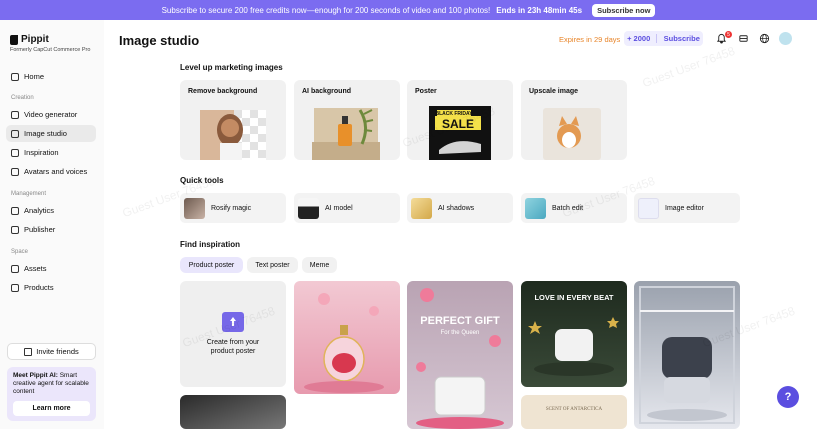  I want to click on inspiration-card: PERFECT GIFT For the Queen, so click(460, 355).